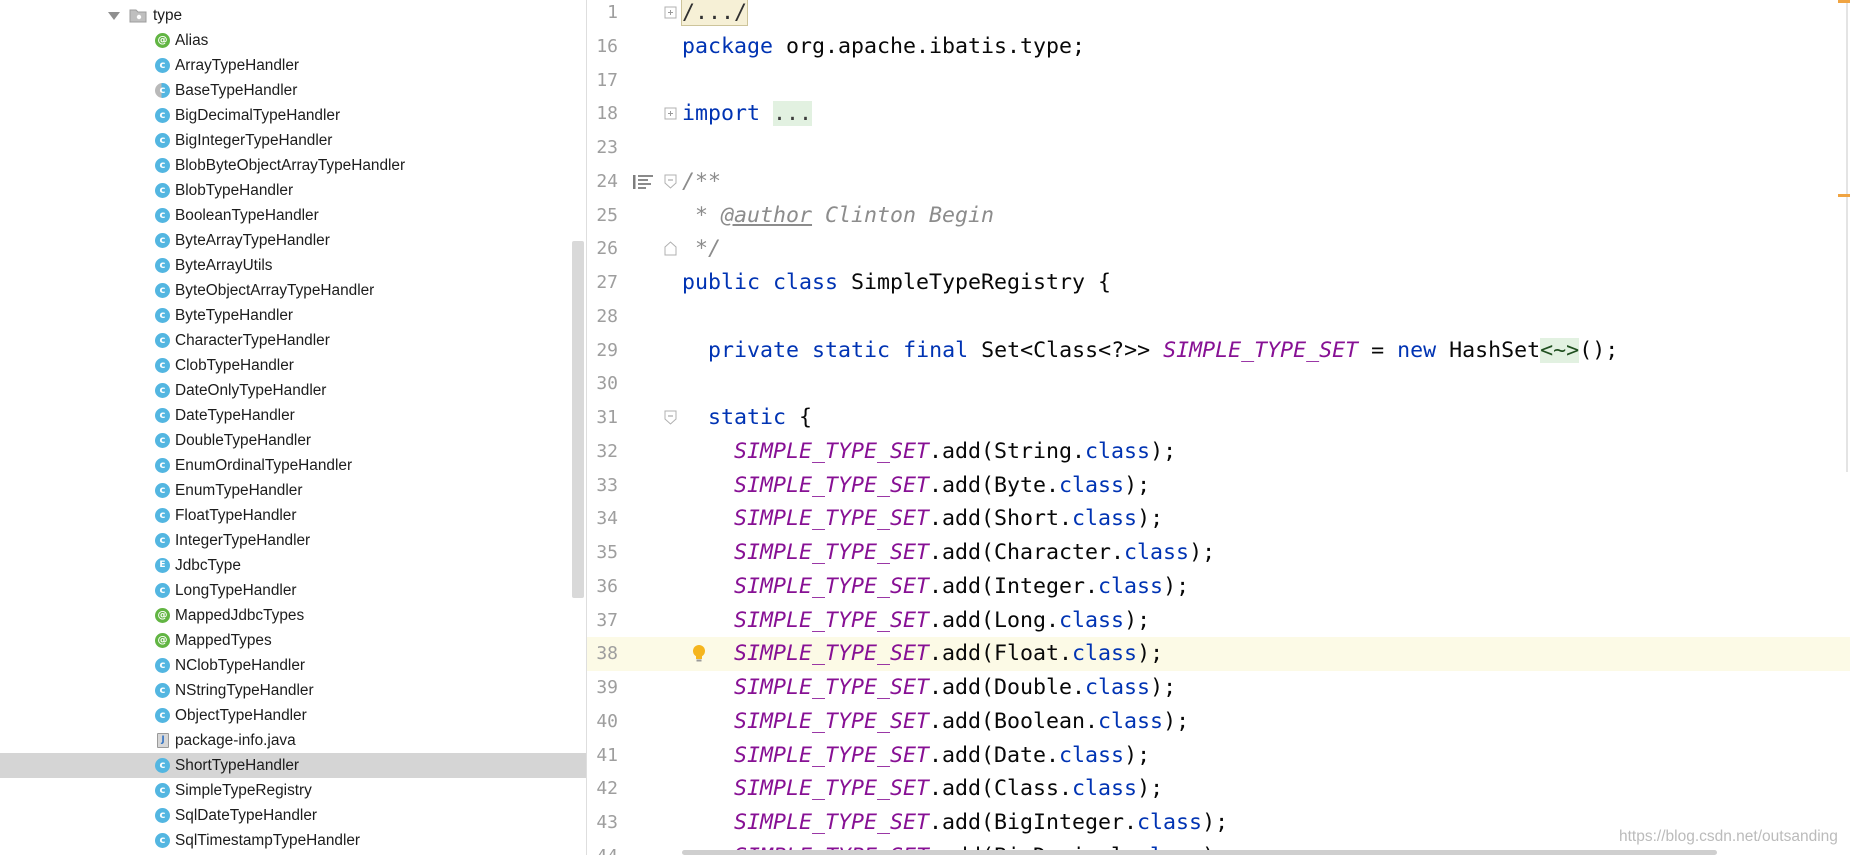 The width and height of the screenshot is (1850, 855). What do you see at coordinates (602, 452) in the screenshot?
I see `line-number: 32` at bounding box center [602, 452].